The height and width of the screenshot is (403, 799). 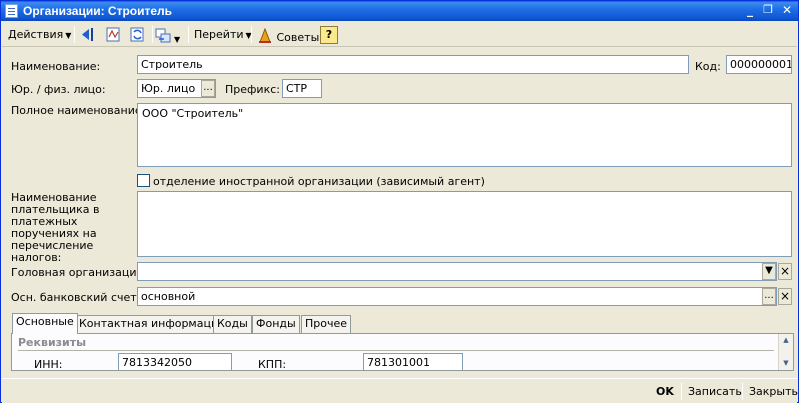 I want to click on head-org-dropdown-button: ▼, so click(x=769, y=271).